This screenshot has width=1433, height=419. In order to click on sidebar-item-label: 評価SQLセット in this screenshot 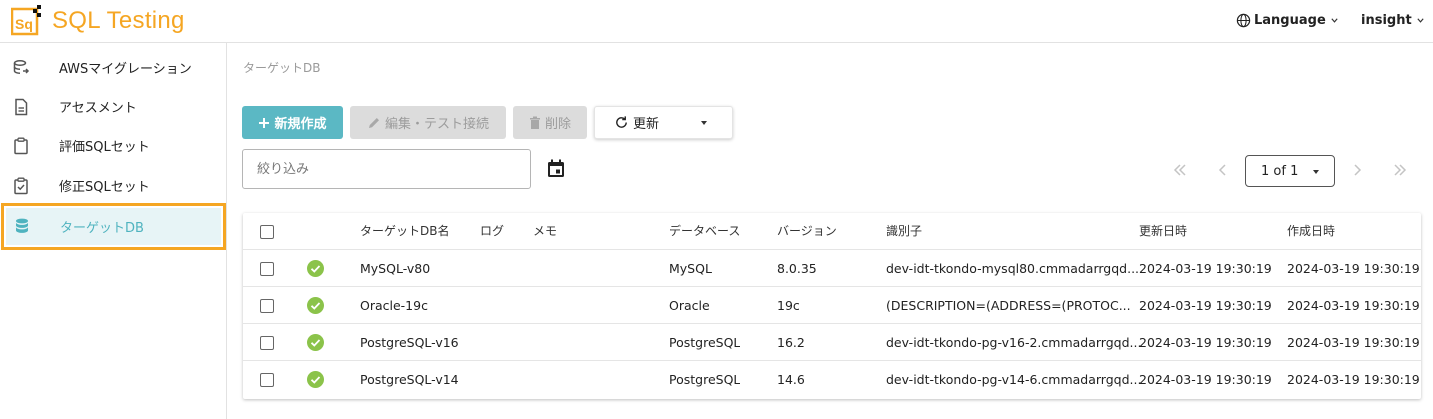, I will do `click(104, 147)`.